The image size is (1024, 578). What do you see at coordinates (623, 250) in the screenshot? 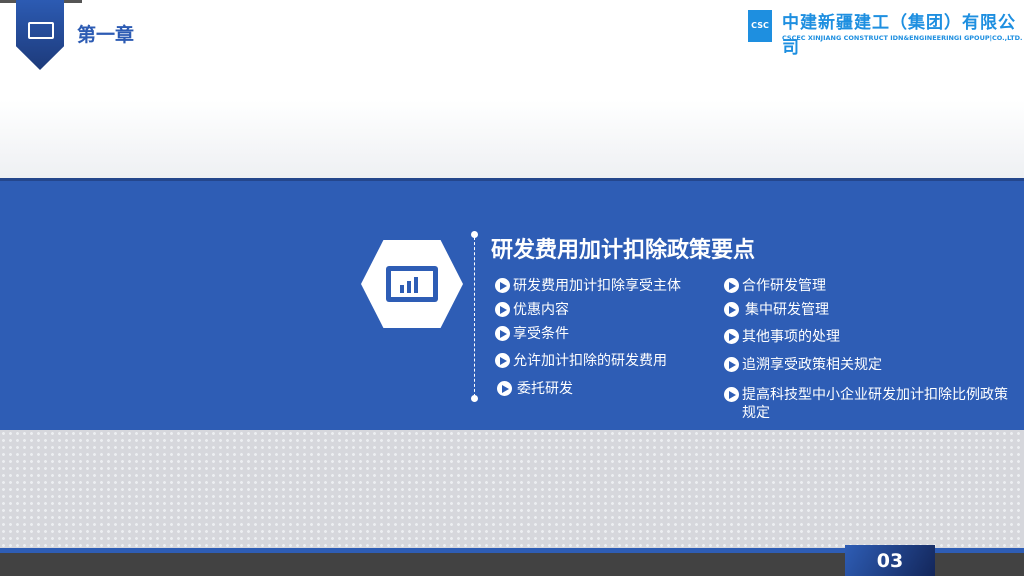
I see `section-title: 研发费用加计扣除政策要点` at bounding box center [623, 250].